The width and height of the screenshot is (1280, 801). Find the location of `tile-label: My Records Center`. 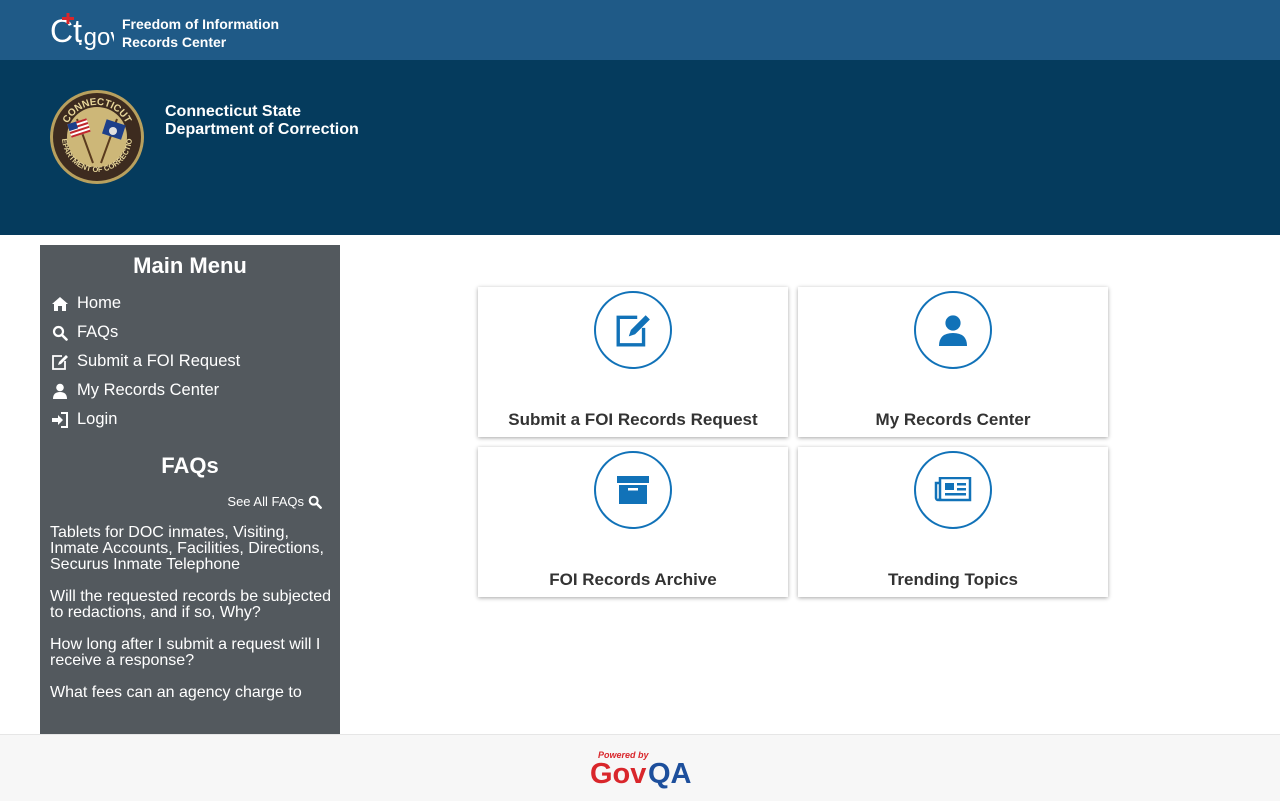

tile-label: My Records Center is located at coordinates (953, 419).